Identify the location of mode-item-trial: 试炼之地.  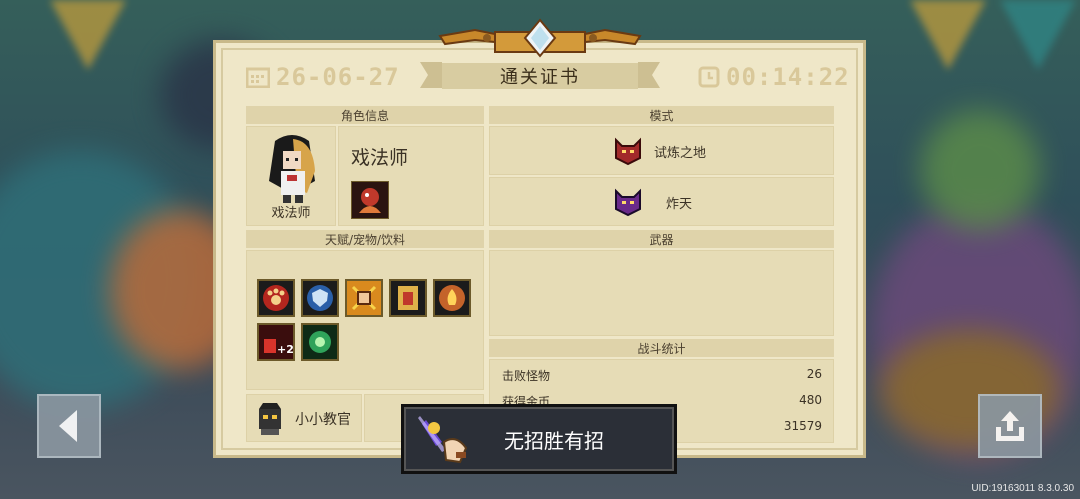
(661, 150).